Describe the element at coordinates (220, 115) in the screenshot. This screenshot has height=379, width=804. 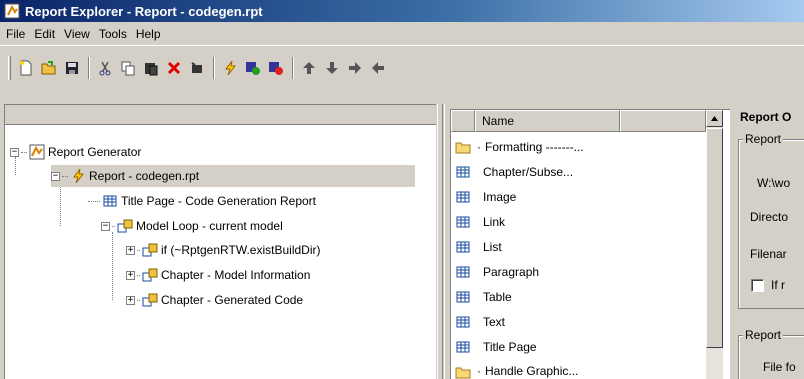
I see `tree-header` at that location.